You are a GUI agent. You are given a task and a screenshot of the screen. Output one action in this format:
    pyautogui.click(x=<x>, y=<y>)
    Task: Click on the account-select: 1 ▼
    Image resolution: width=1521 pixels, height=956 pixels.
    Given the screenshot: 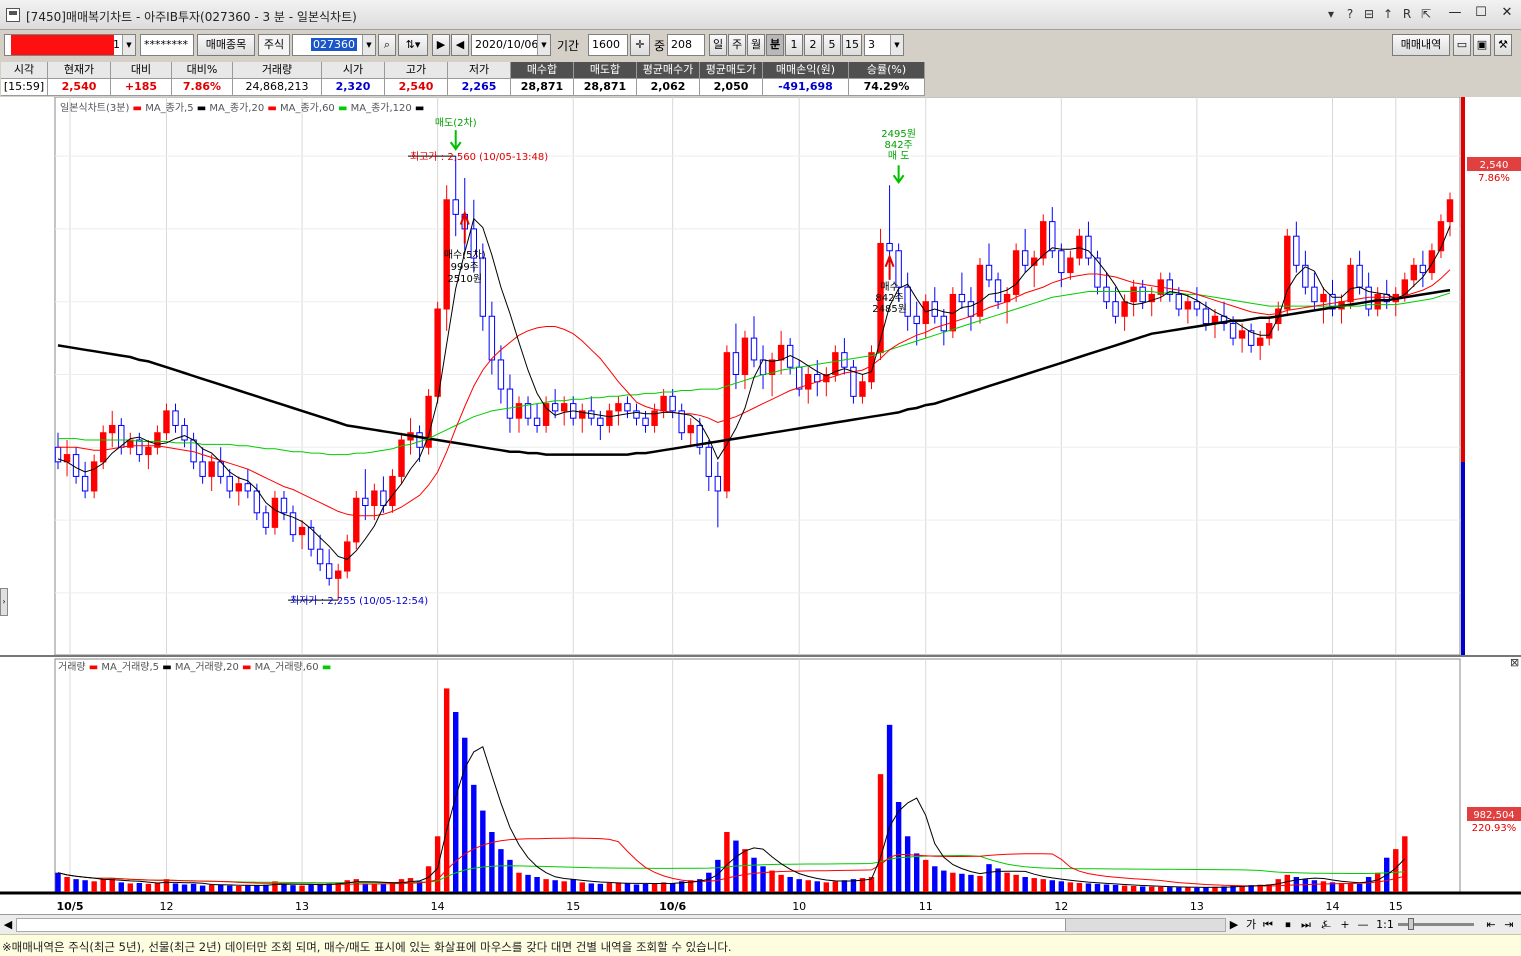 What is the action you would take?
    pyautogui.click(x=70, y=45)
    